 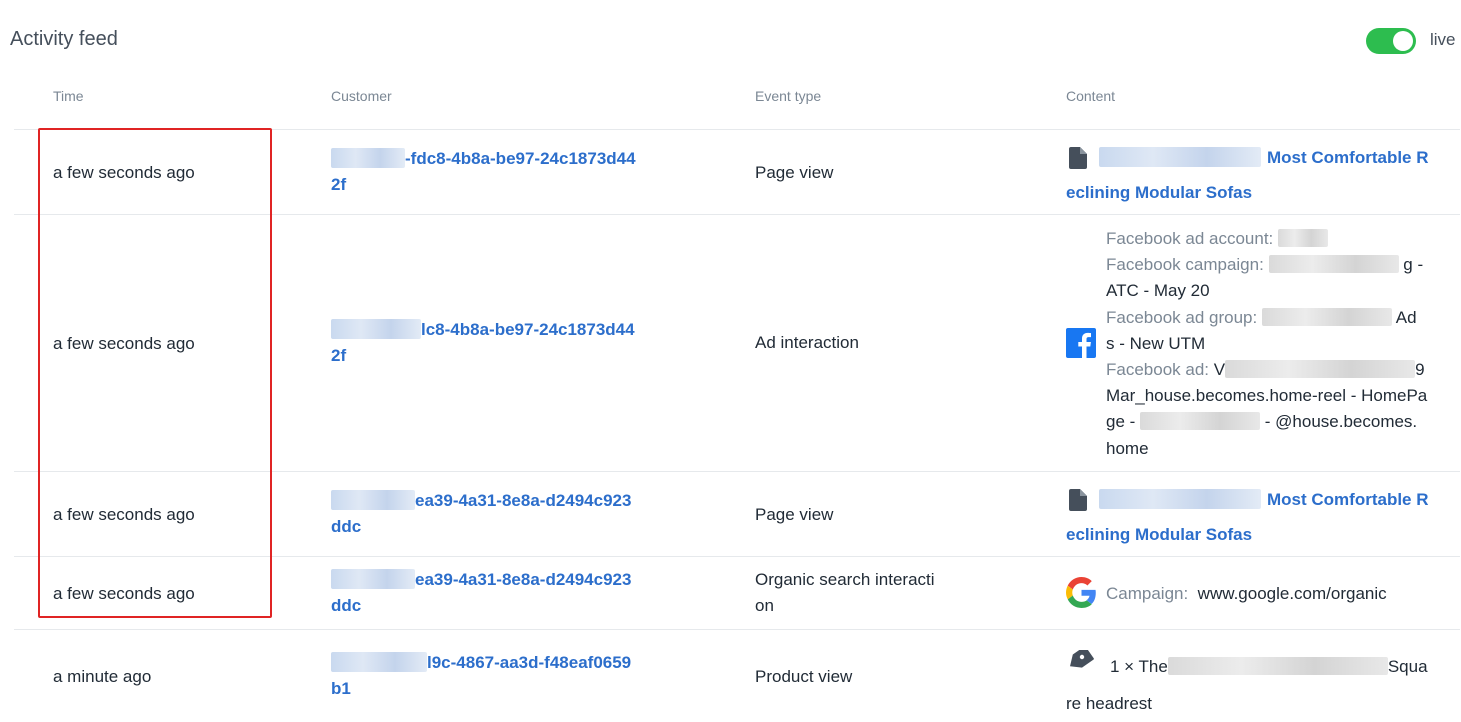 What do you see at coordinates (361, 96) in the screenshot?
I see `column-header-customer: Customer` at bounding box center [361, 96].